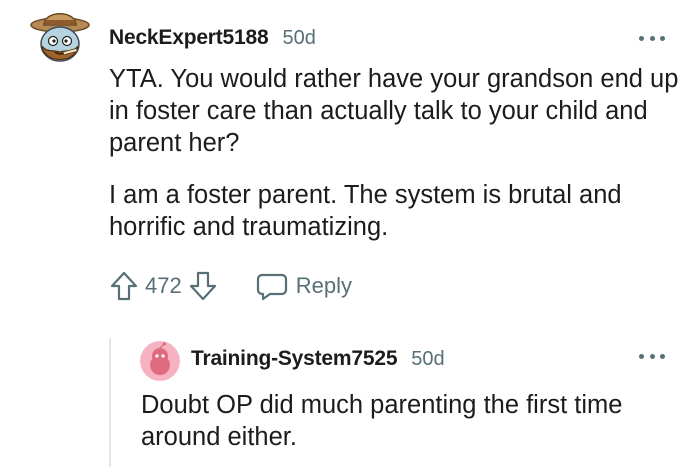  Describe the element at coordinates (163, 285) in the screenshot. I see `vote-score: 472` at that location.